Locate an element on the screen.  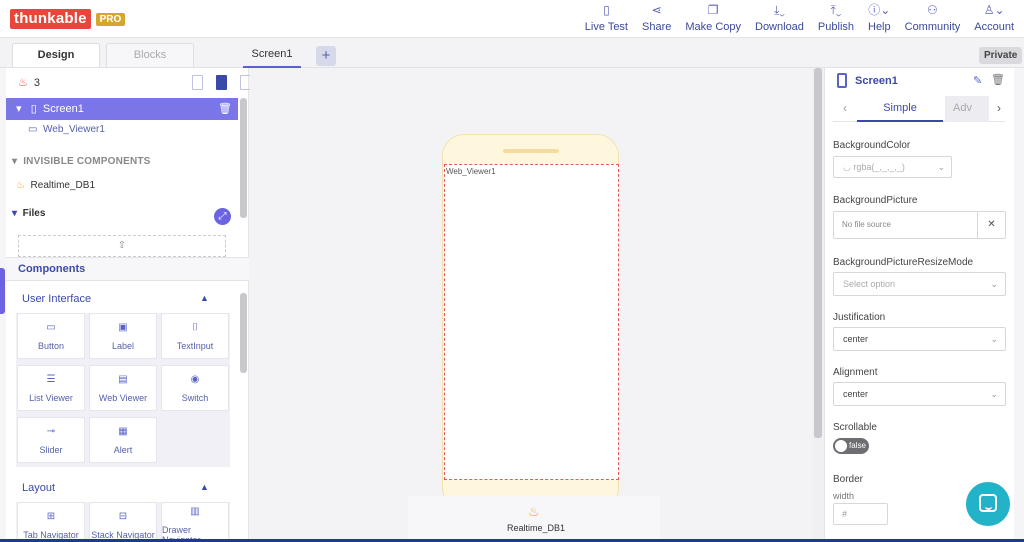
tree-item-screen1: ▾ ▯ Screen1 🗑 is located at coordinates (122, 109).